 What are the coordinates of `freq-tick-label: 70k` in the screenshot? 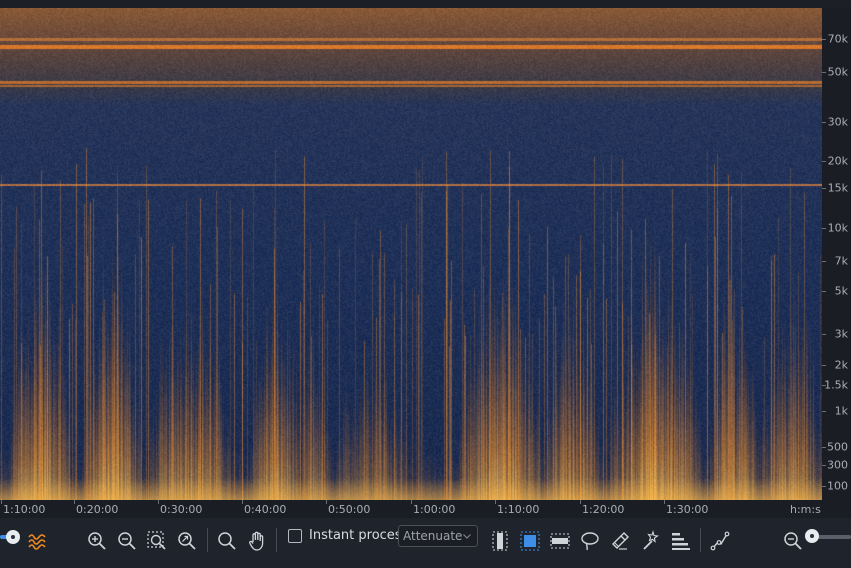 It's located at (837, 39).